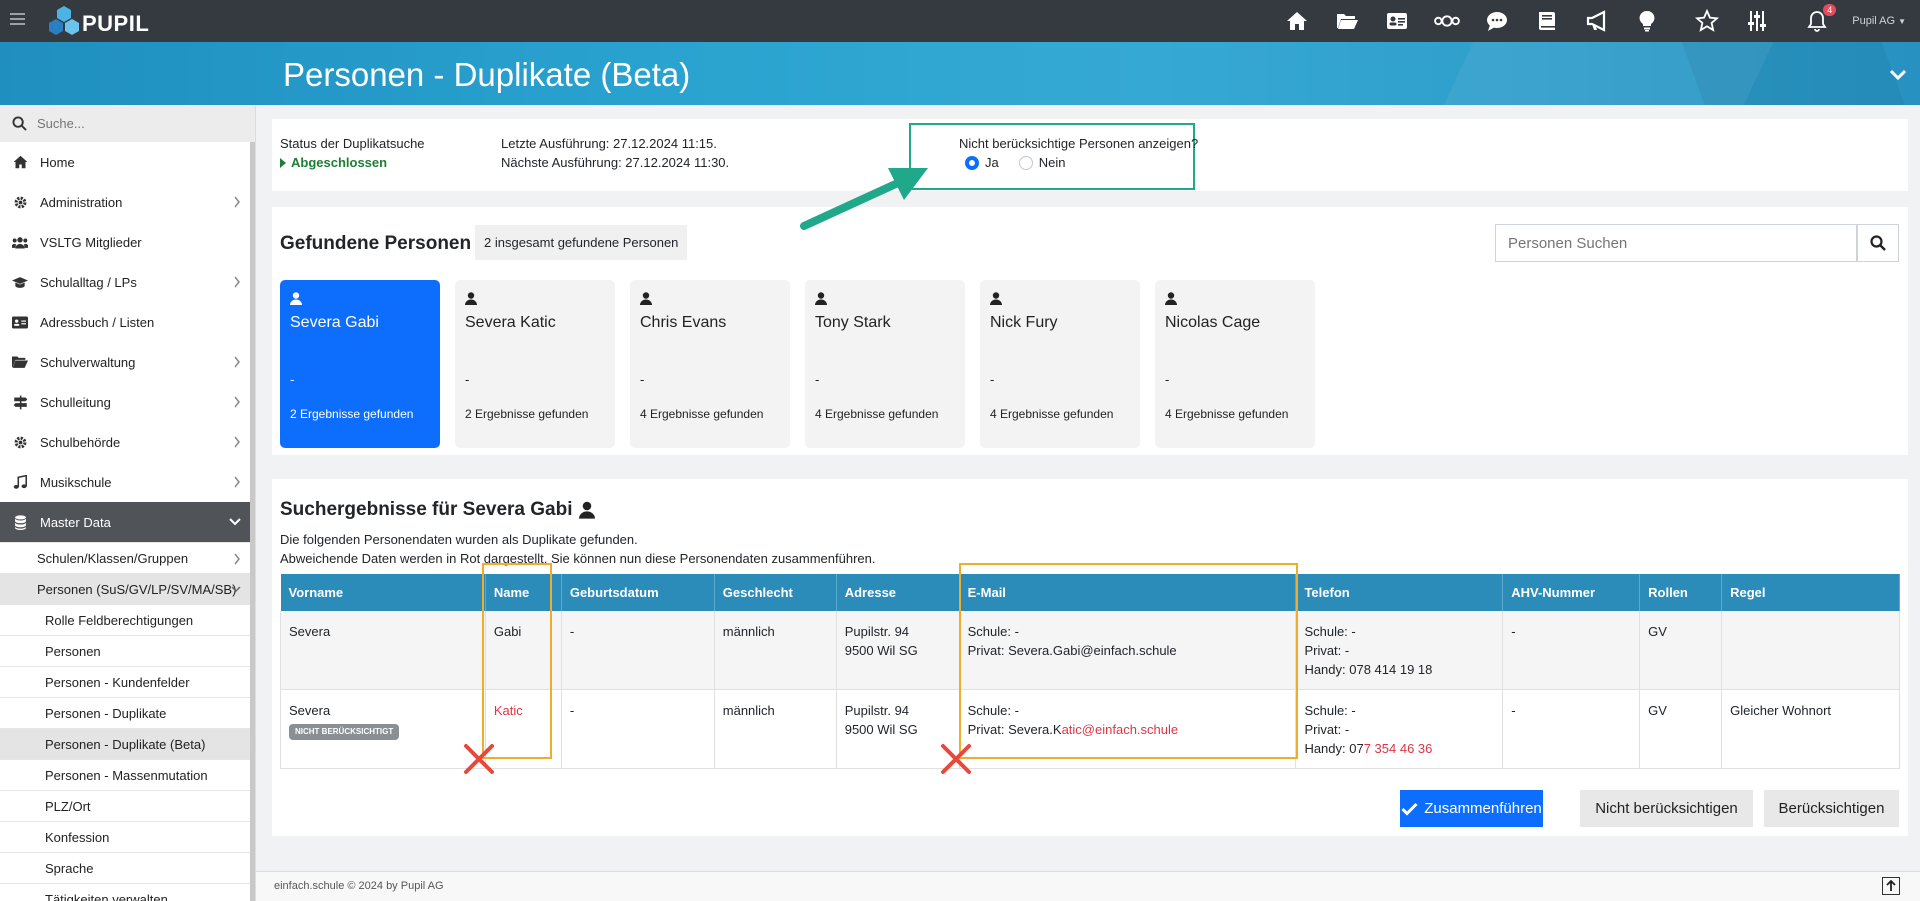 This screenshot has width=1920, height=901. I want to click on sidebar-item-musikschule: Musikschule, so click(127, 482).